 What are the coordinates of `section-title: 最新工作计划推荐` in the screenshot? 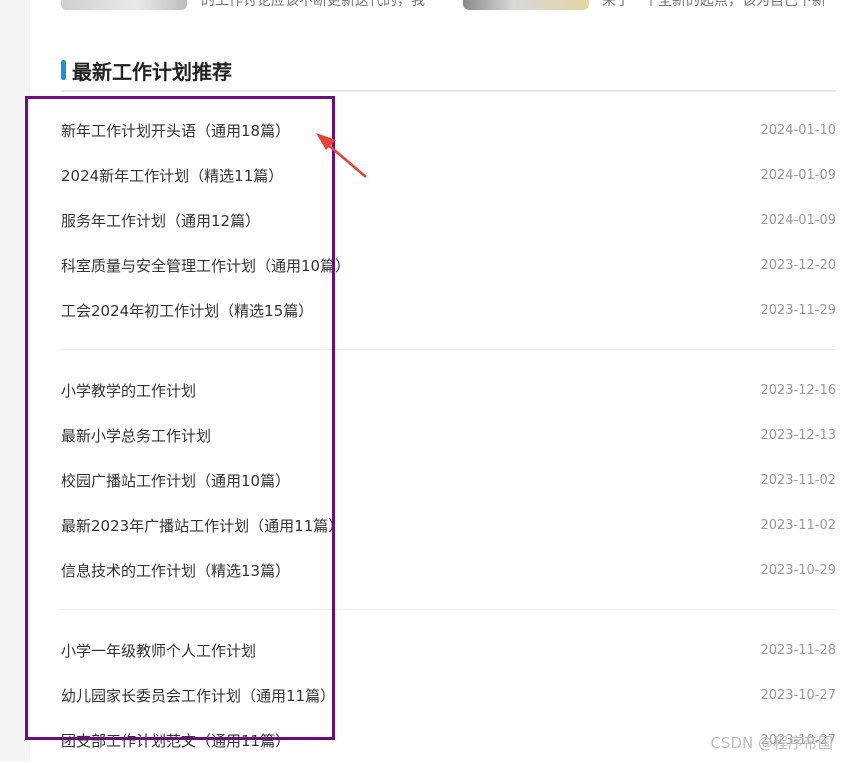 It's located at (152, 71).